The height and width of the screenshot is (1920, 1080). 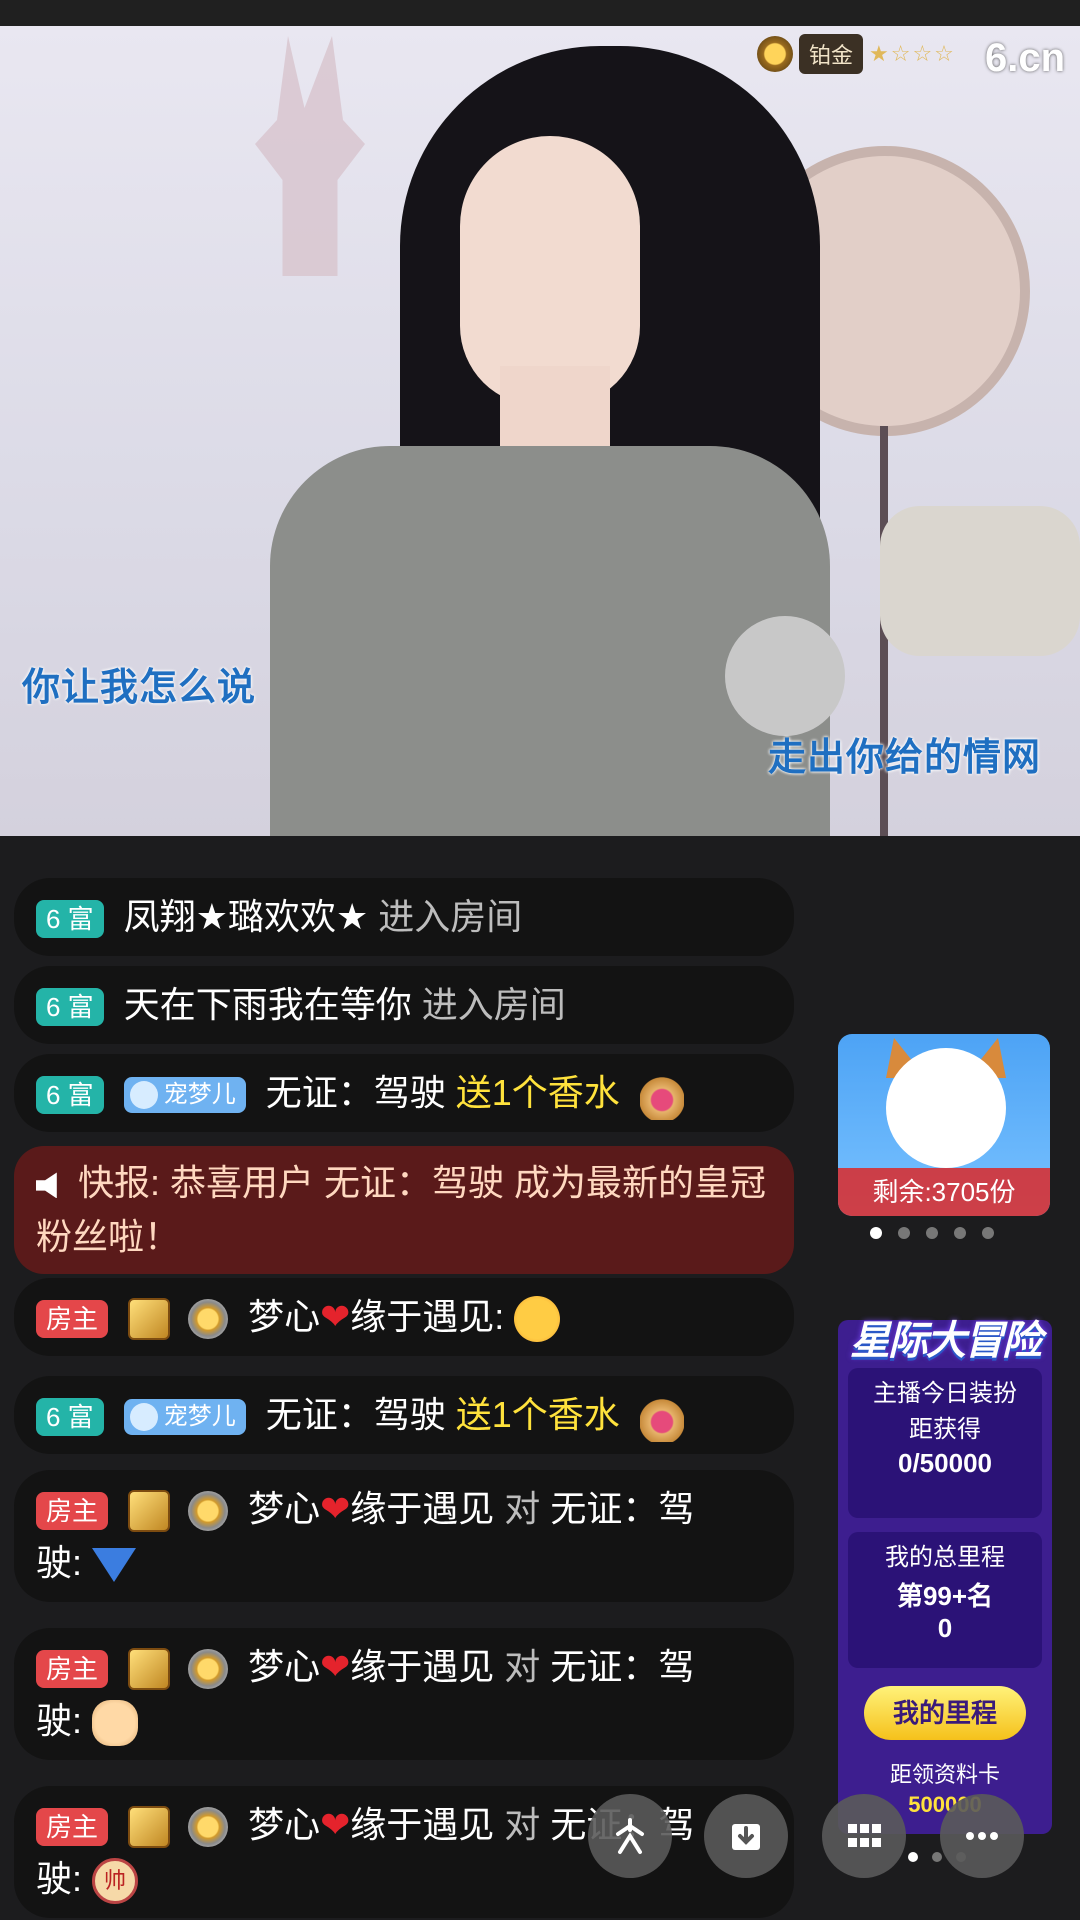 I want to click on menu-grid-button, so click(x=864, y=1836).